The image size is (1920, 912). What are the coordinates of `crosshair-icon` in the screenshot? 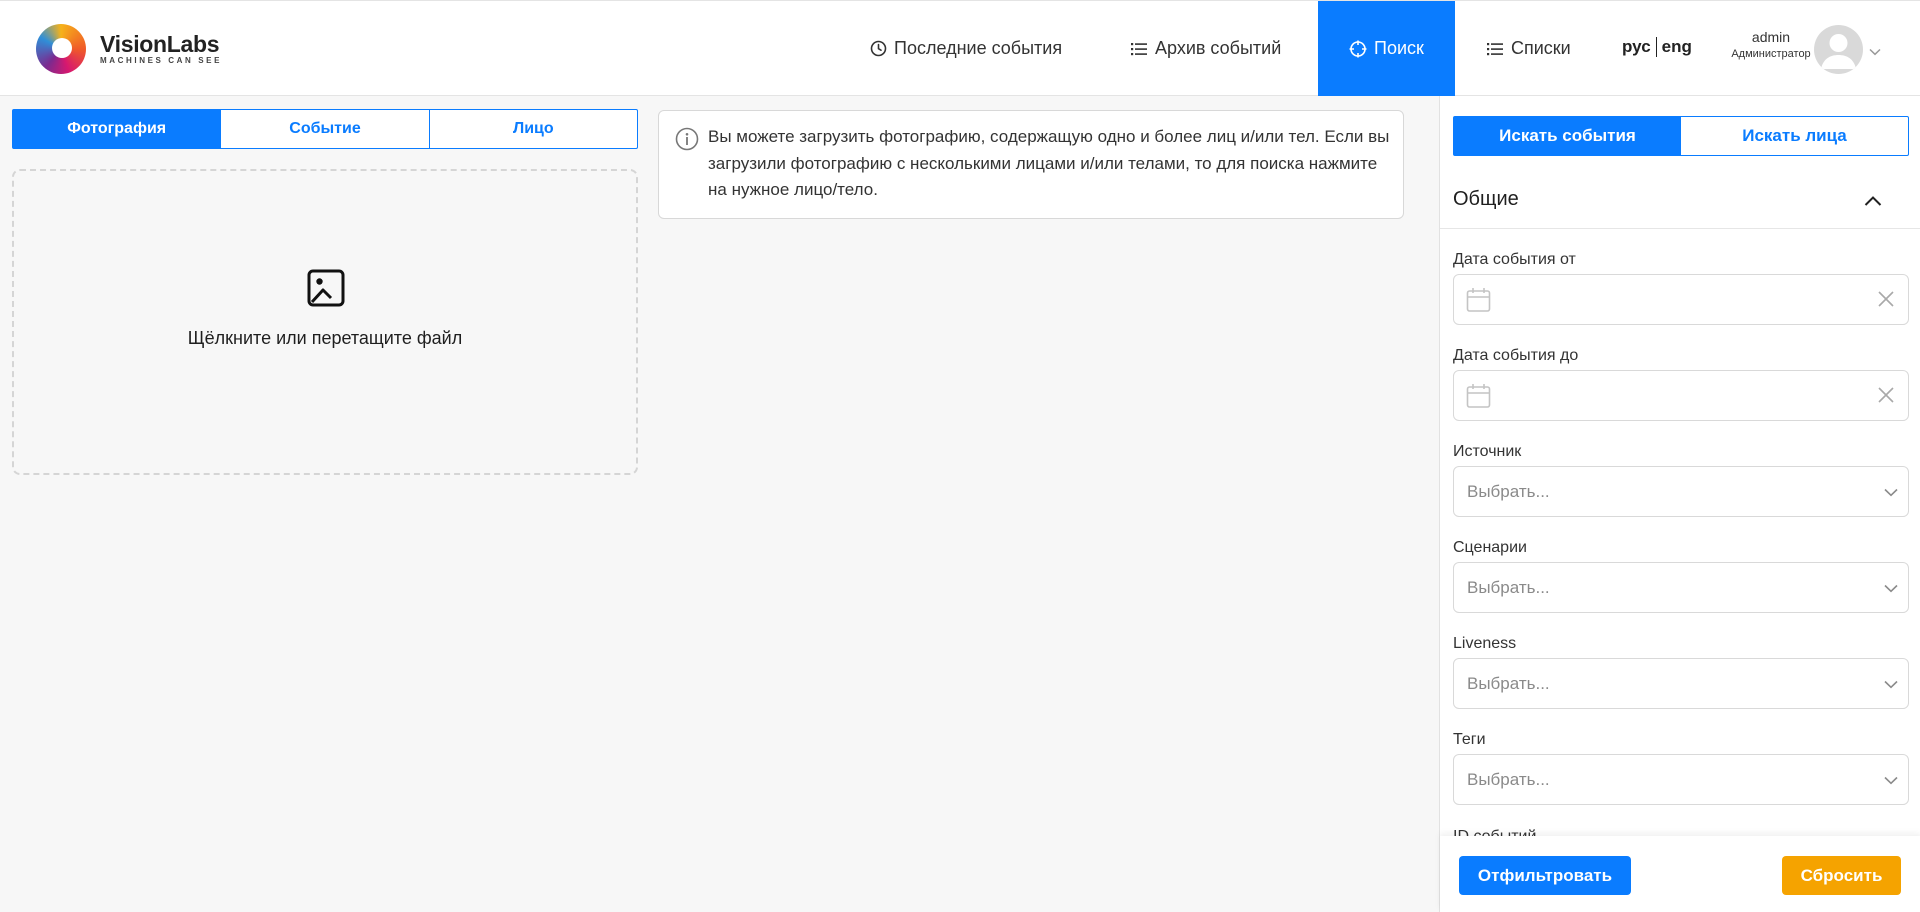 It's located at (1358, 49).